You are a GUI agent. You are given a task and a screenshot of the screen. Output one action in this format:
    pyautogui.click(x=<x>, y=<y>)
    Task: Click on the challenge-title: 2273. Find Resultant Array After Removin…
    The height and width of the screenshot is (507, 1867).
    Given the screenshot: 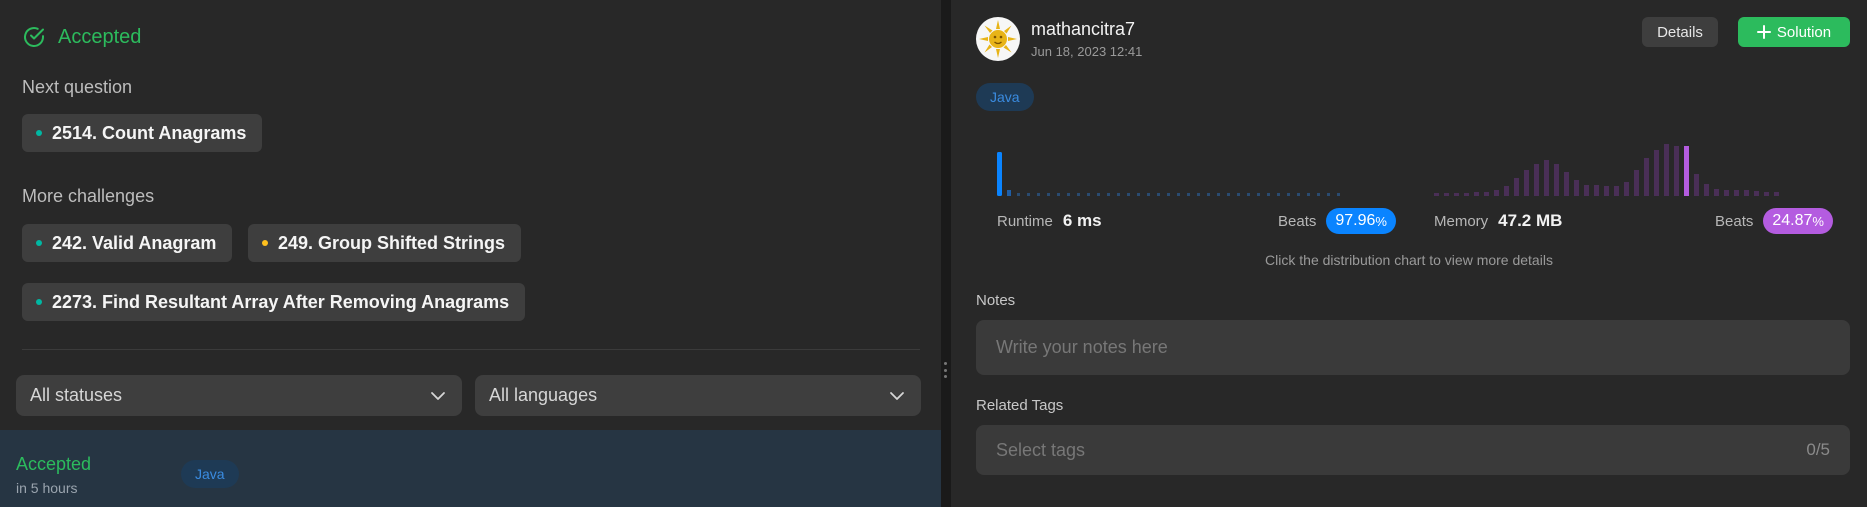 What is the action you would take?
    pyautogui.click(x=281, y=301)
    